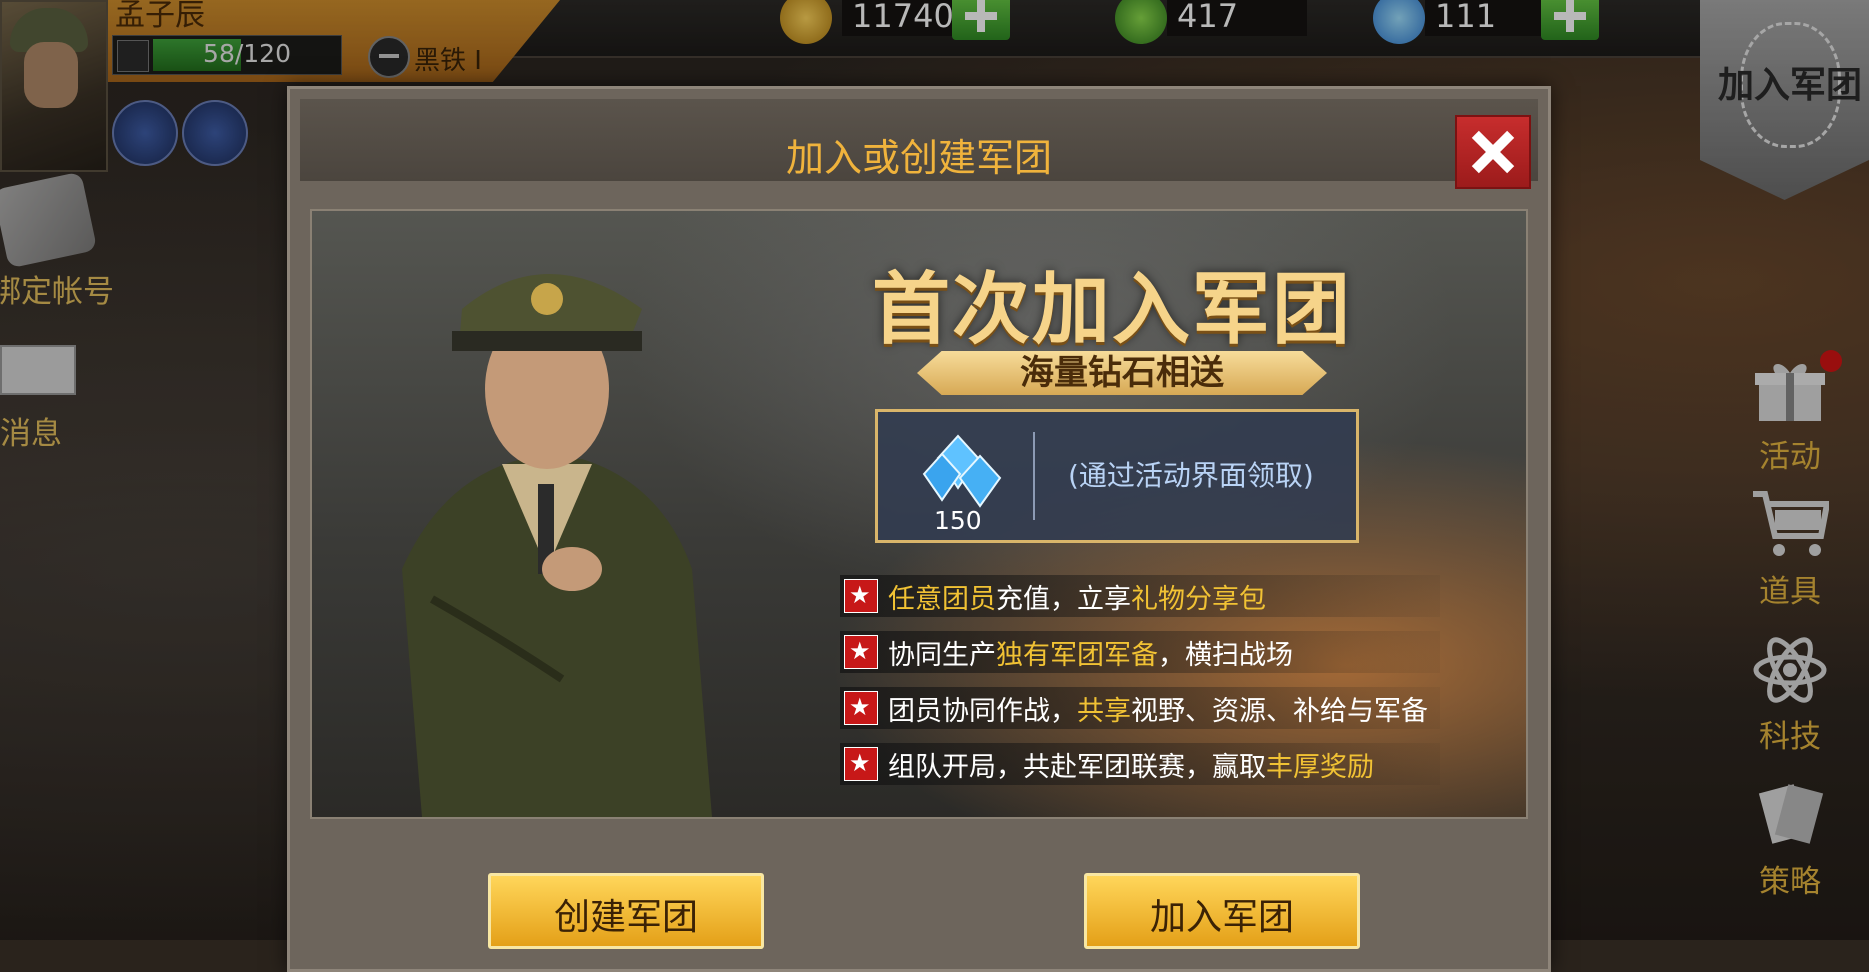 The image size is (1869, 972). I want to click on feature-item: 团员协同作战，共享视野、资源、补给与军备, so click(1140, 708).